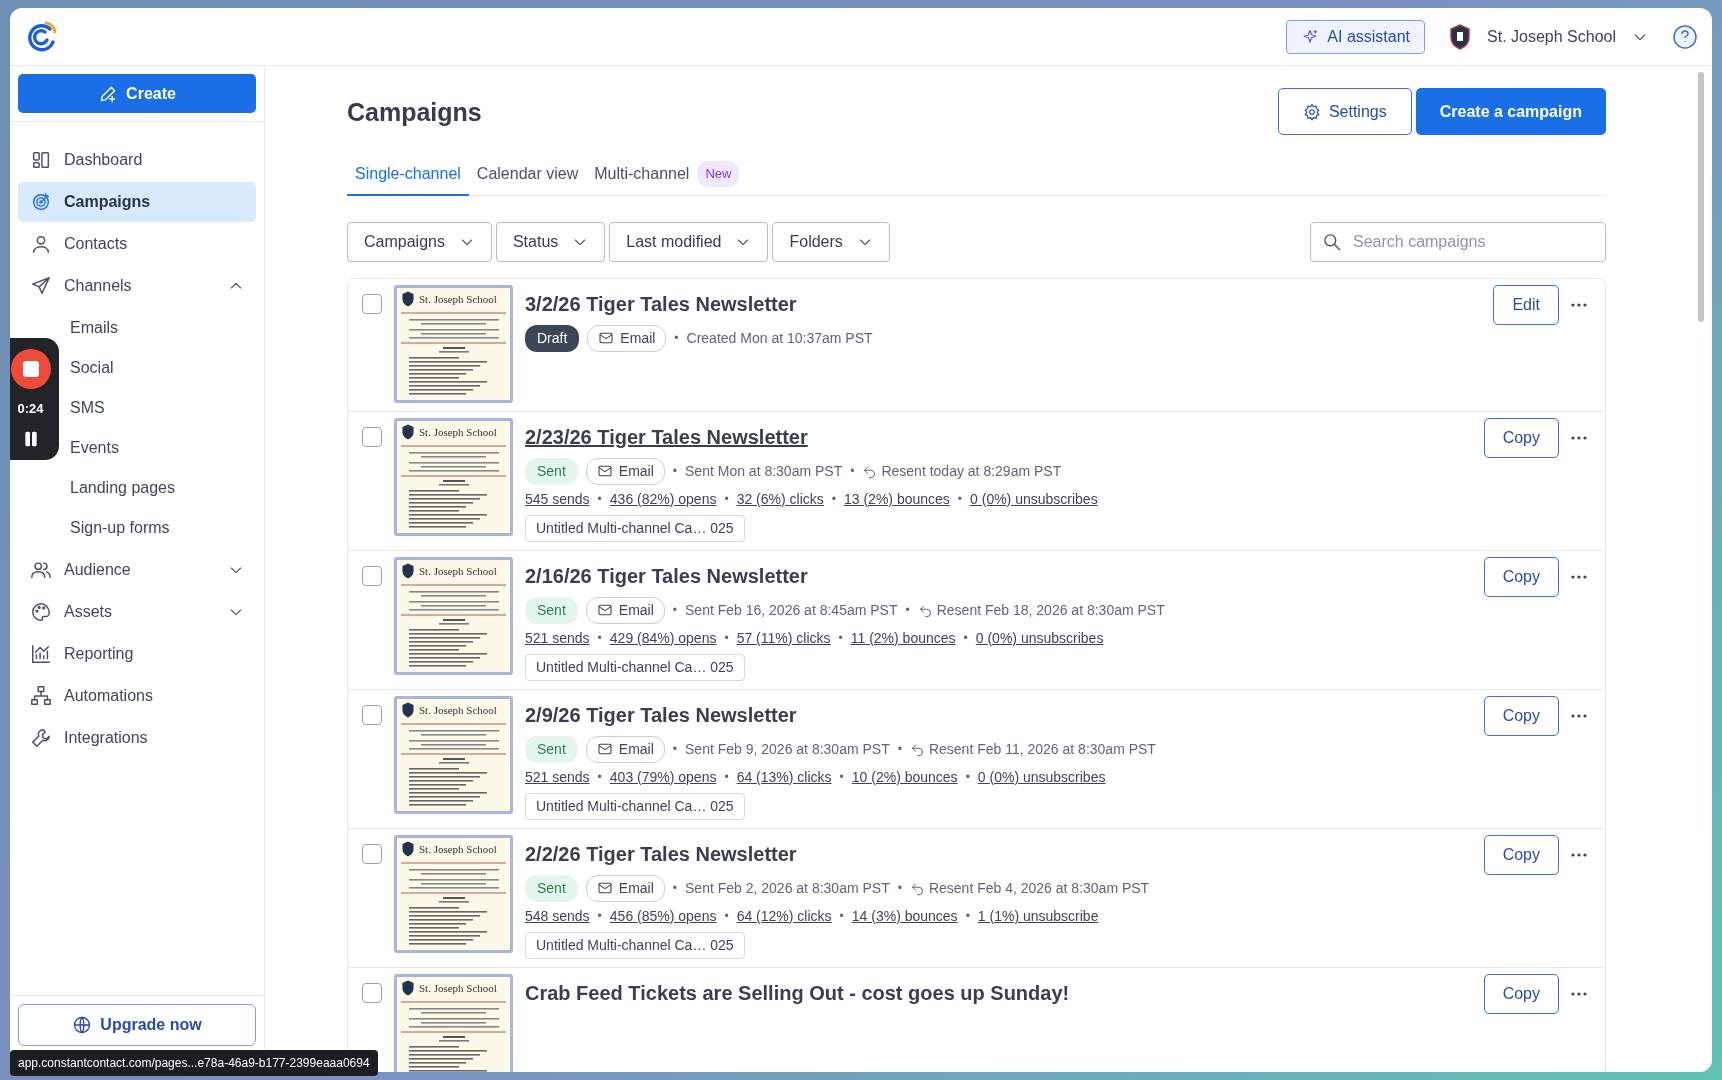  Describe the element at coordinates (897, 499) in the screenshot. I see `stat-link: 13 (2%) bounces` at that location.